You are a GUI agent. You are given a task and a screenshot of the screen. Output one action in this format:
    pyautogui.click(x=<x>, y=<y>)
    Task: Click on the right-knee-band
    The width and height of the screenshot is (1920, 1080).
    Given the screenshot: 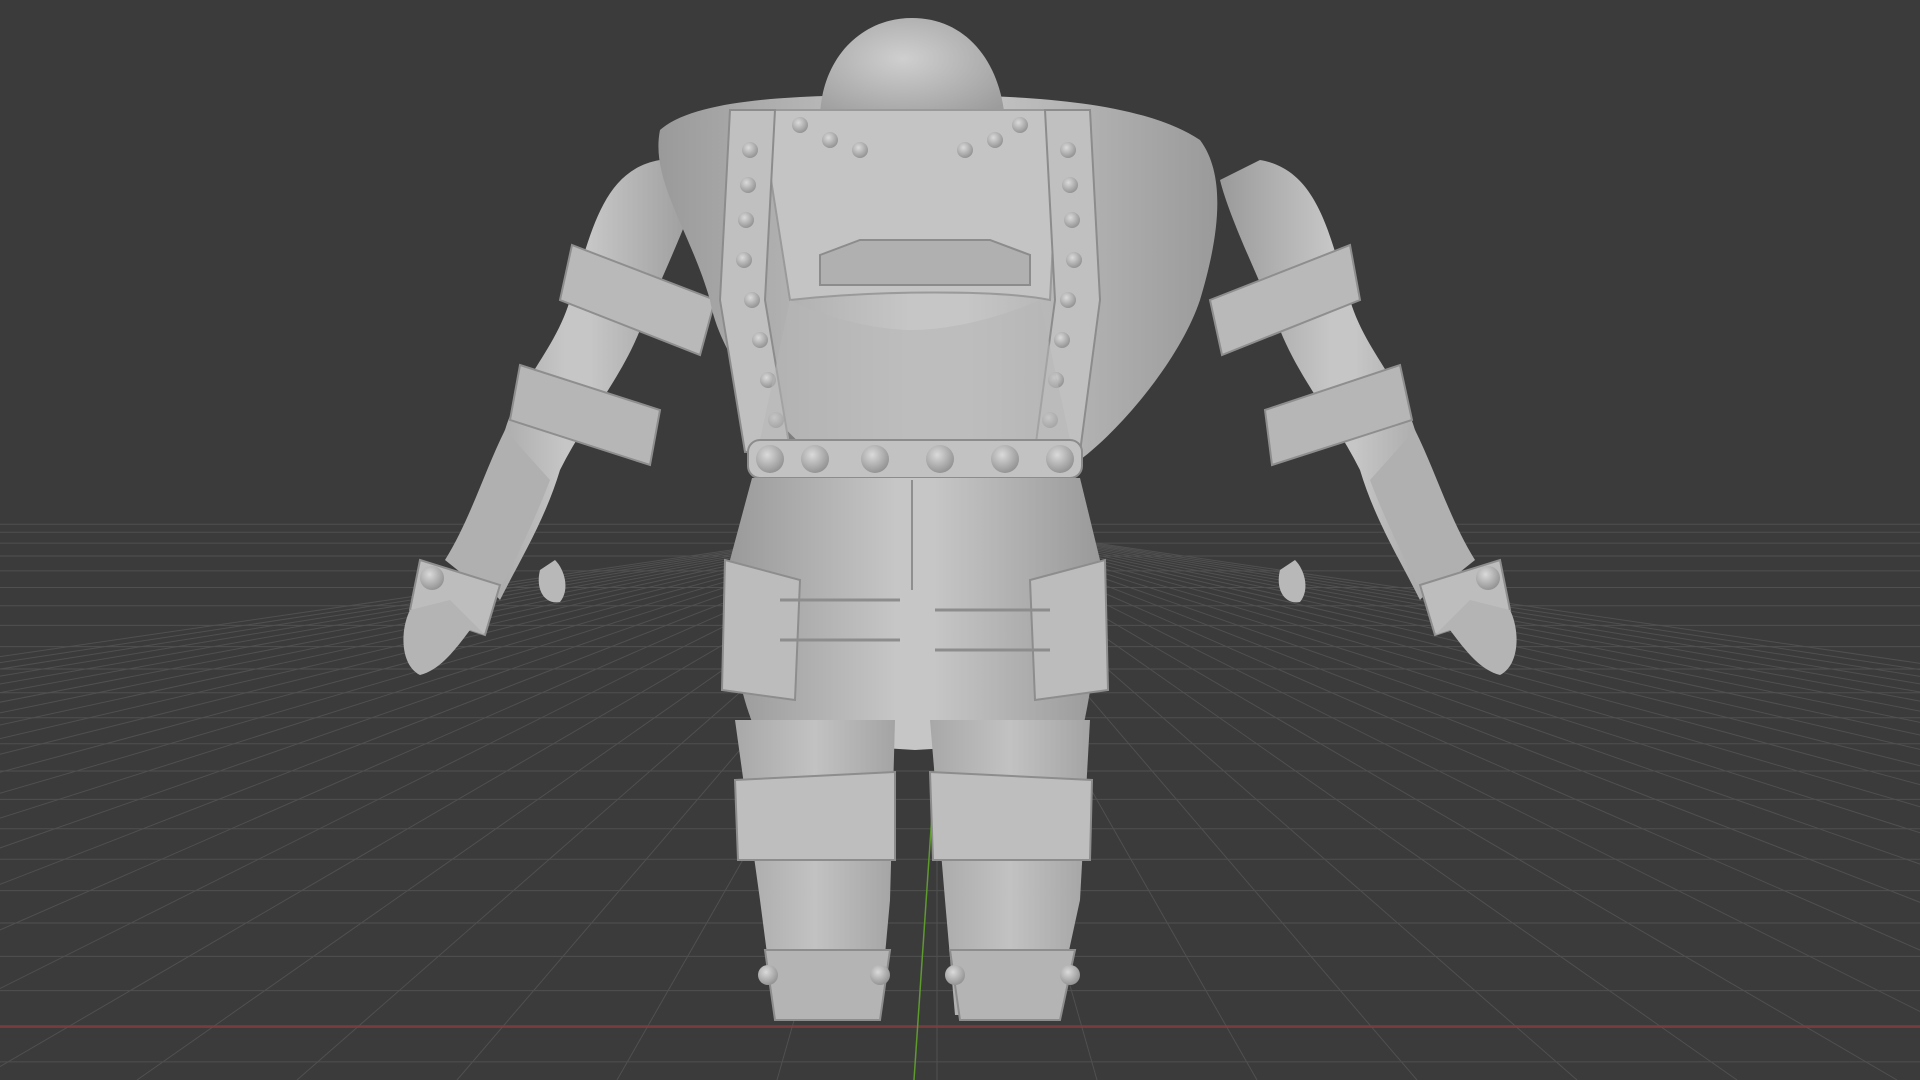 What is the action you would take?
    pyautogui.click(x=1011, y=815)
    